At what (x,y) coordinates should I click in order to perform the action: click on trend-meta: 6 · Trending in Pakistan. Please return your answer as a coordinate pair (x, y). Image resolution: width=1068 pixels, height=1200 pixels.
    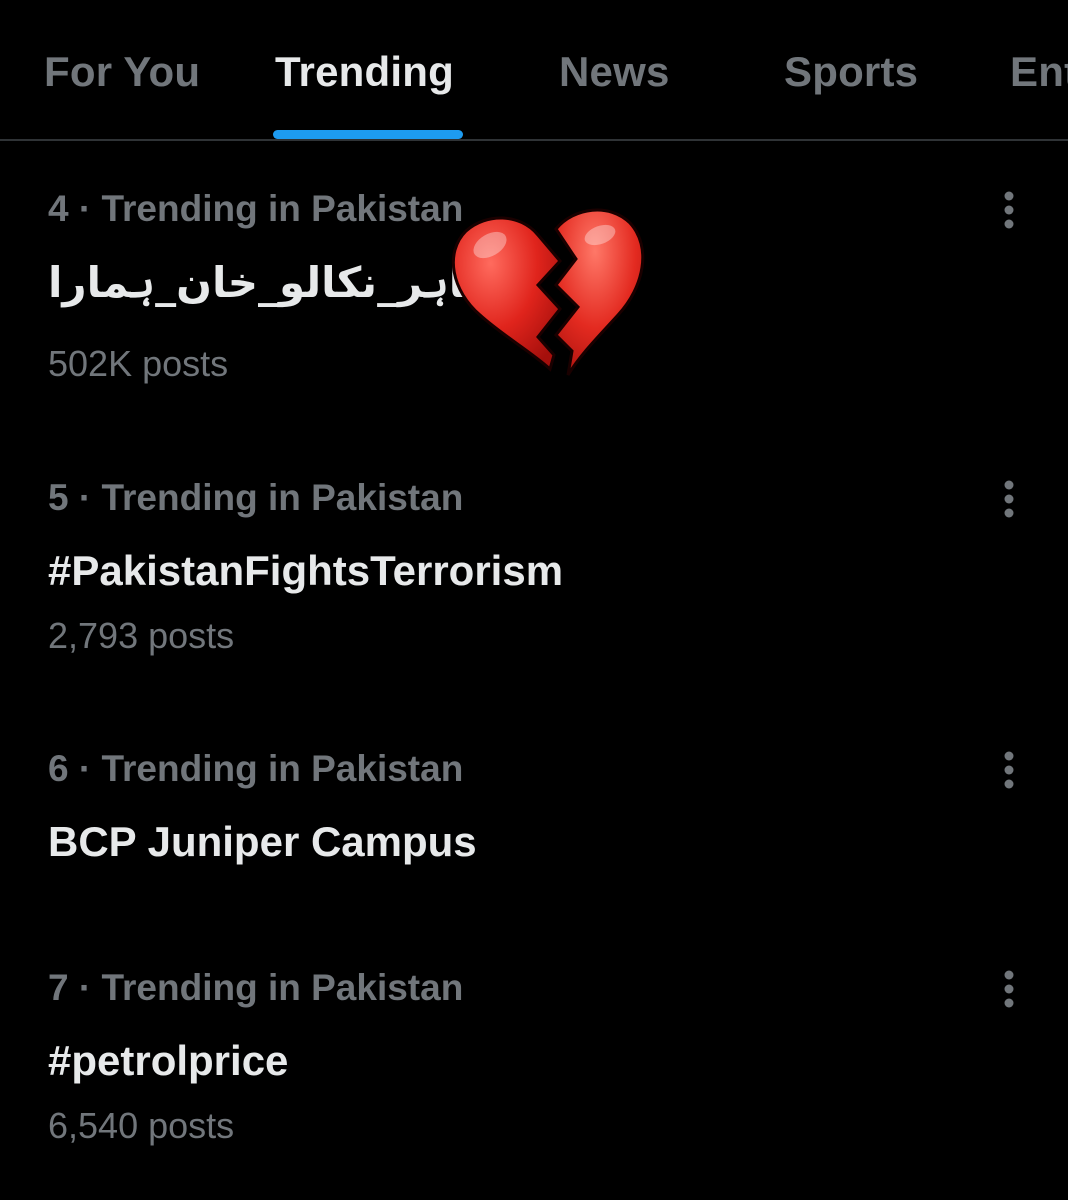
    Looking at the image, I should click on (256, 768).